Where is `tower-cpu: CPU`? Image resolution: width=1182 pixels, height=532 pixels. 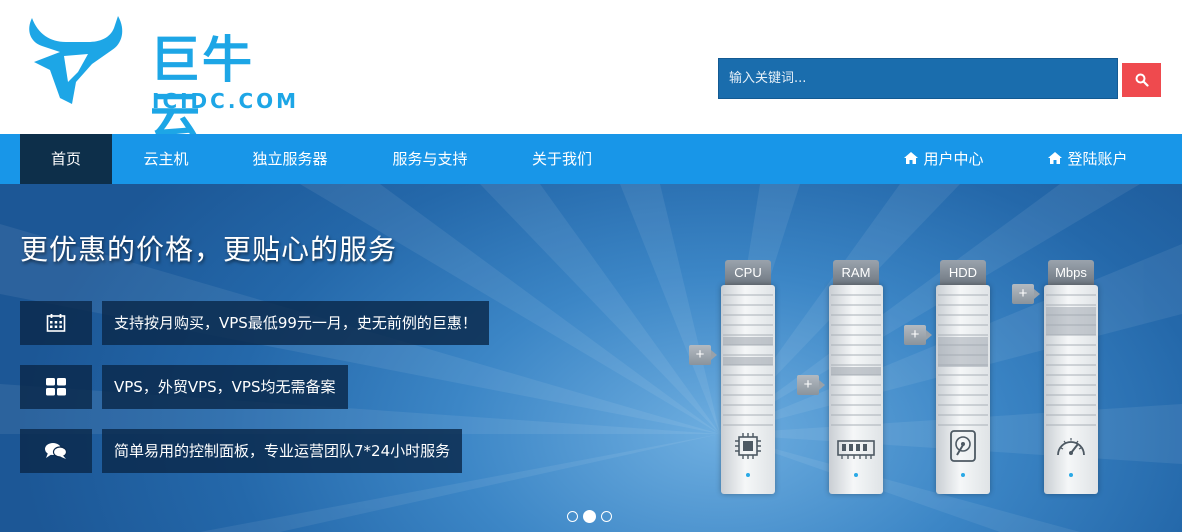 tower-cpu: CPU is located at coordinates (748, 377).